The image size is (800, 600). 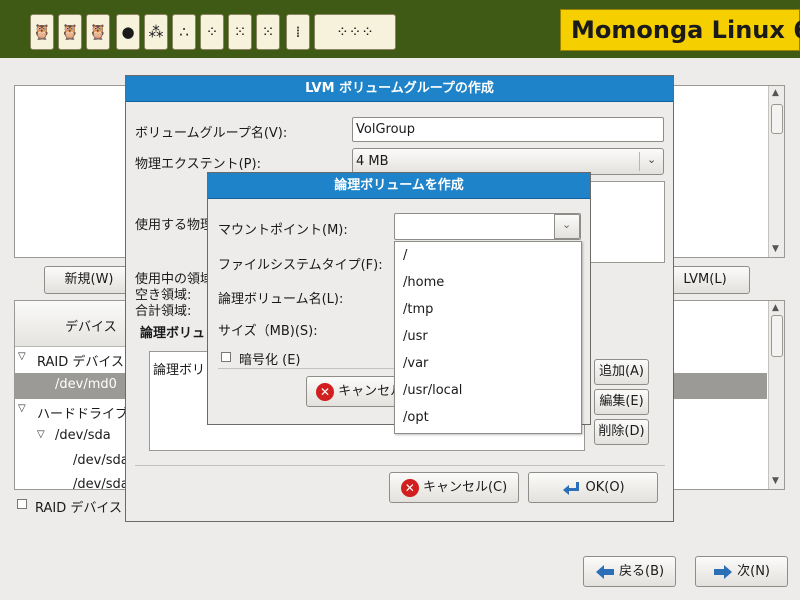 What do you see at coordinates (508, 129) in the screenshot?
I see `vg-name-input: VolGroup` at bounding box center [508, 129].